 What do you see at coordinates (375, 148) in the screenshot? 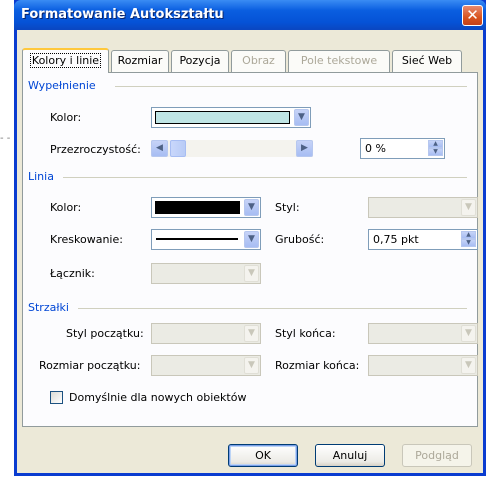
I see `transparency-value: 0 %` at bounding box center [375, 148].